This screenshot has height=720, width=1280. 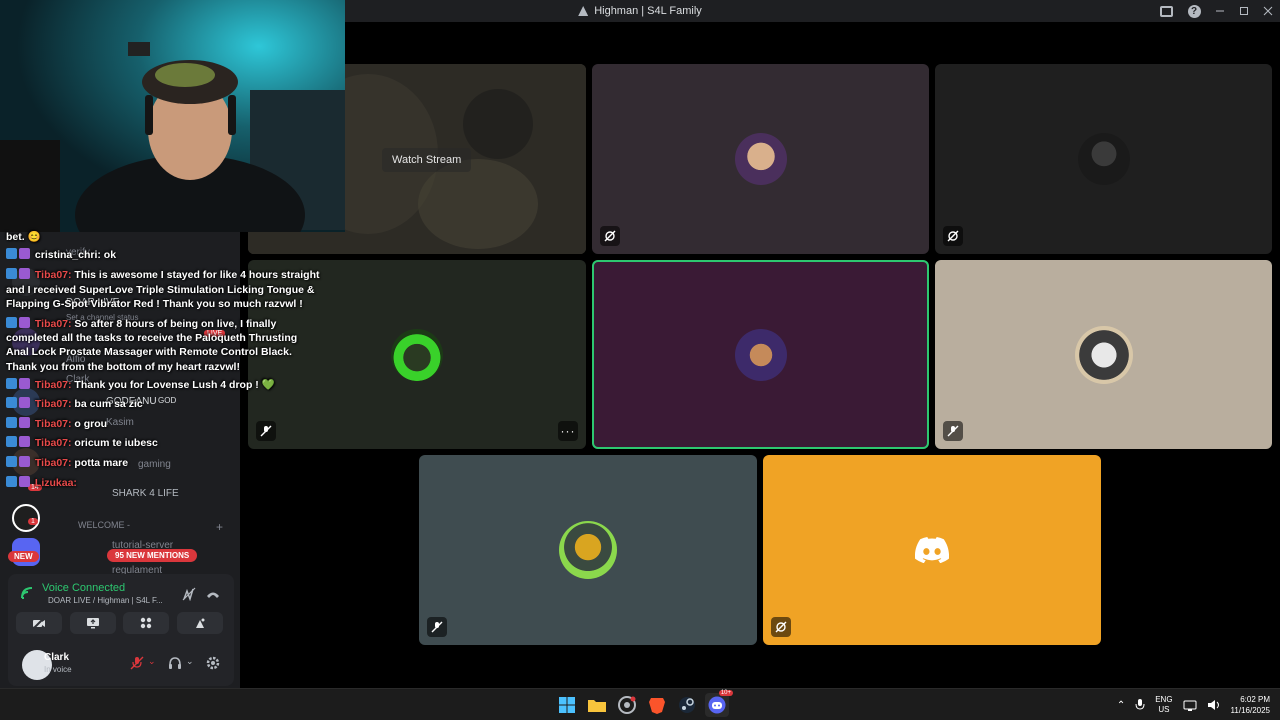 I want to click on more-options-button: ···, so click(x=568, y=431).